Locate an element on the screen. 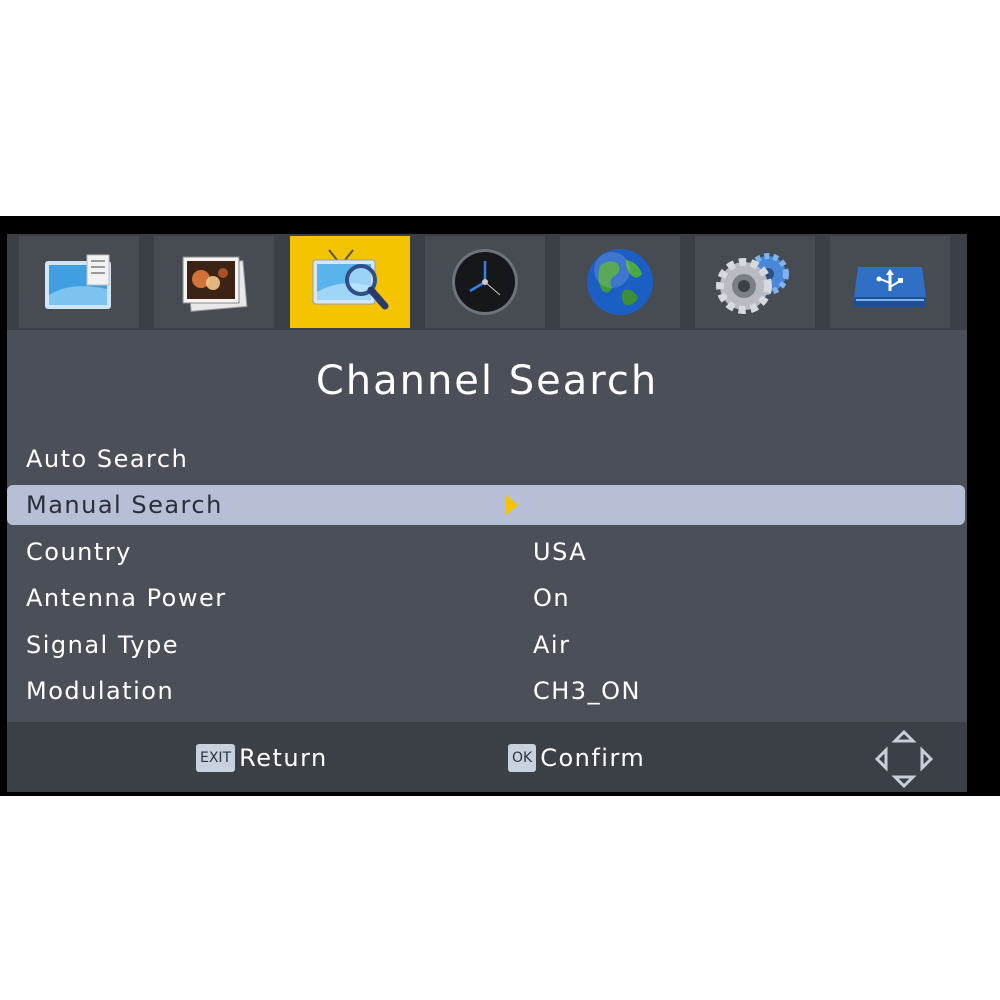 This screenshot has width=1000, height=1000. tv-list-icon is located at coordinates (78, 281).